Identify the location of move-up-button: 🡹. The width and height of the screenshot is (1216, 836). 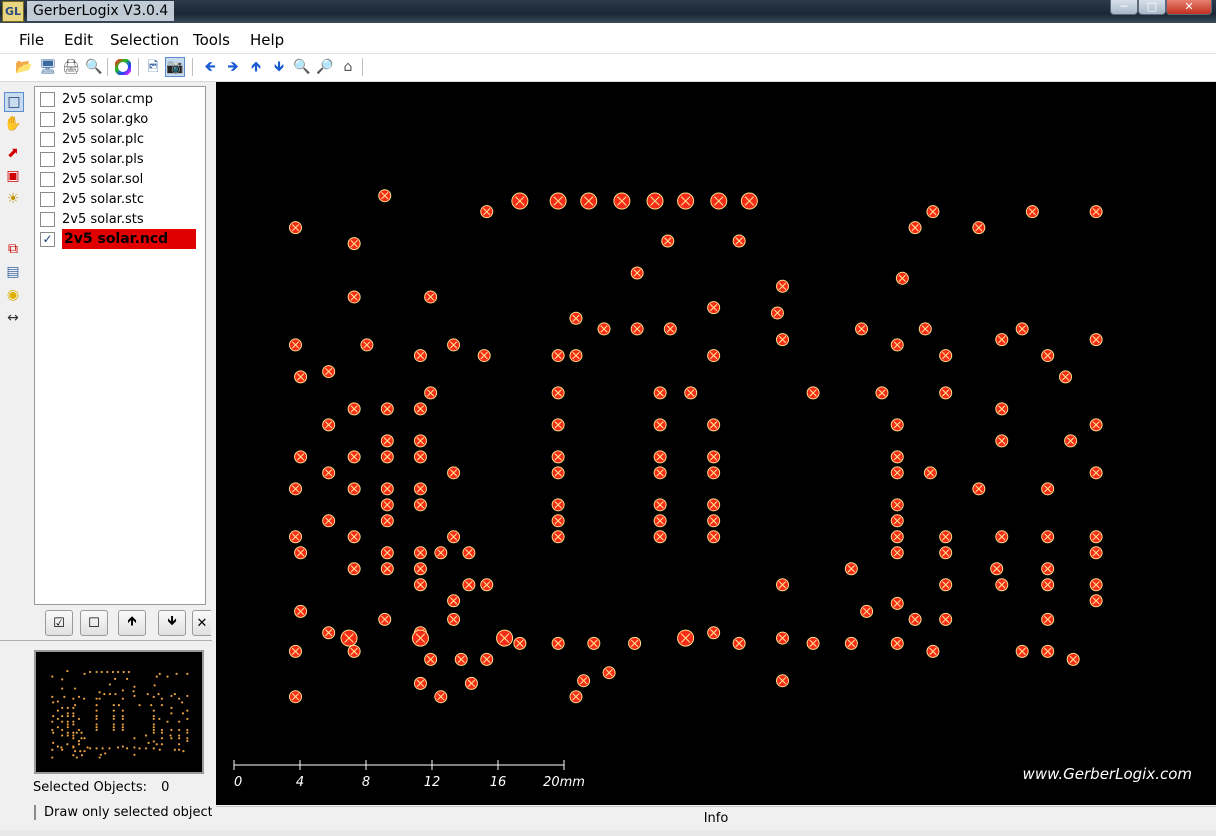
(132, 623).